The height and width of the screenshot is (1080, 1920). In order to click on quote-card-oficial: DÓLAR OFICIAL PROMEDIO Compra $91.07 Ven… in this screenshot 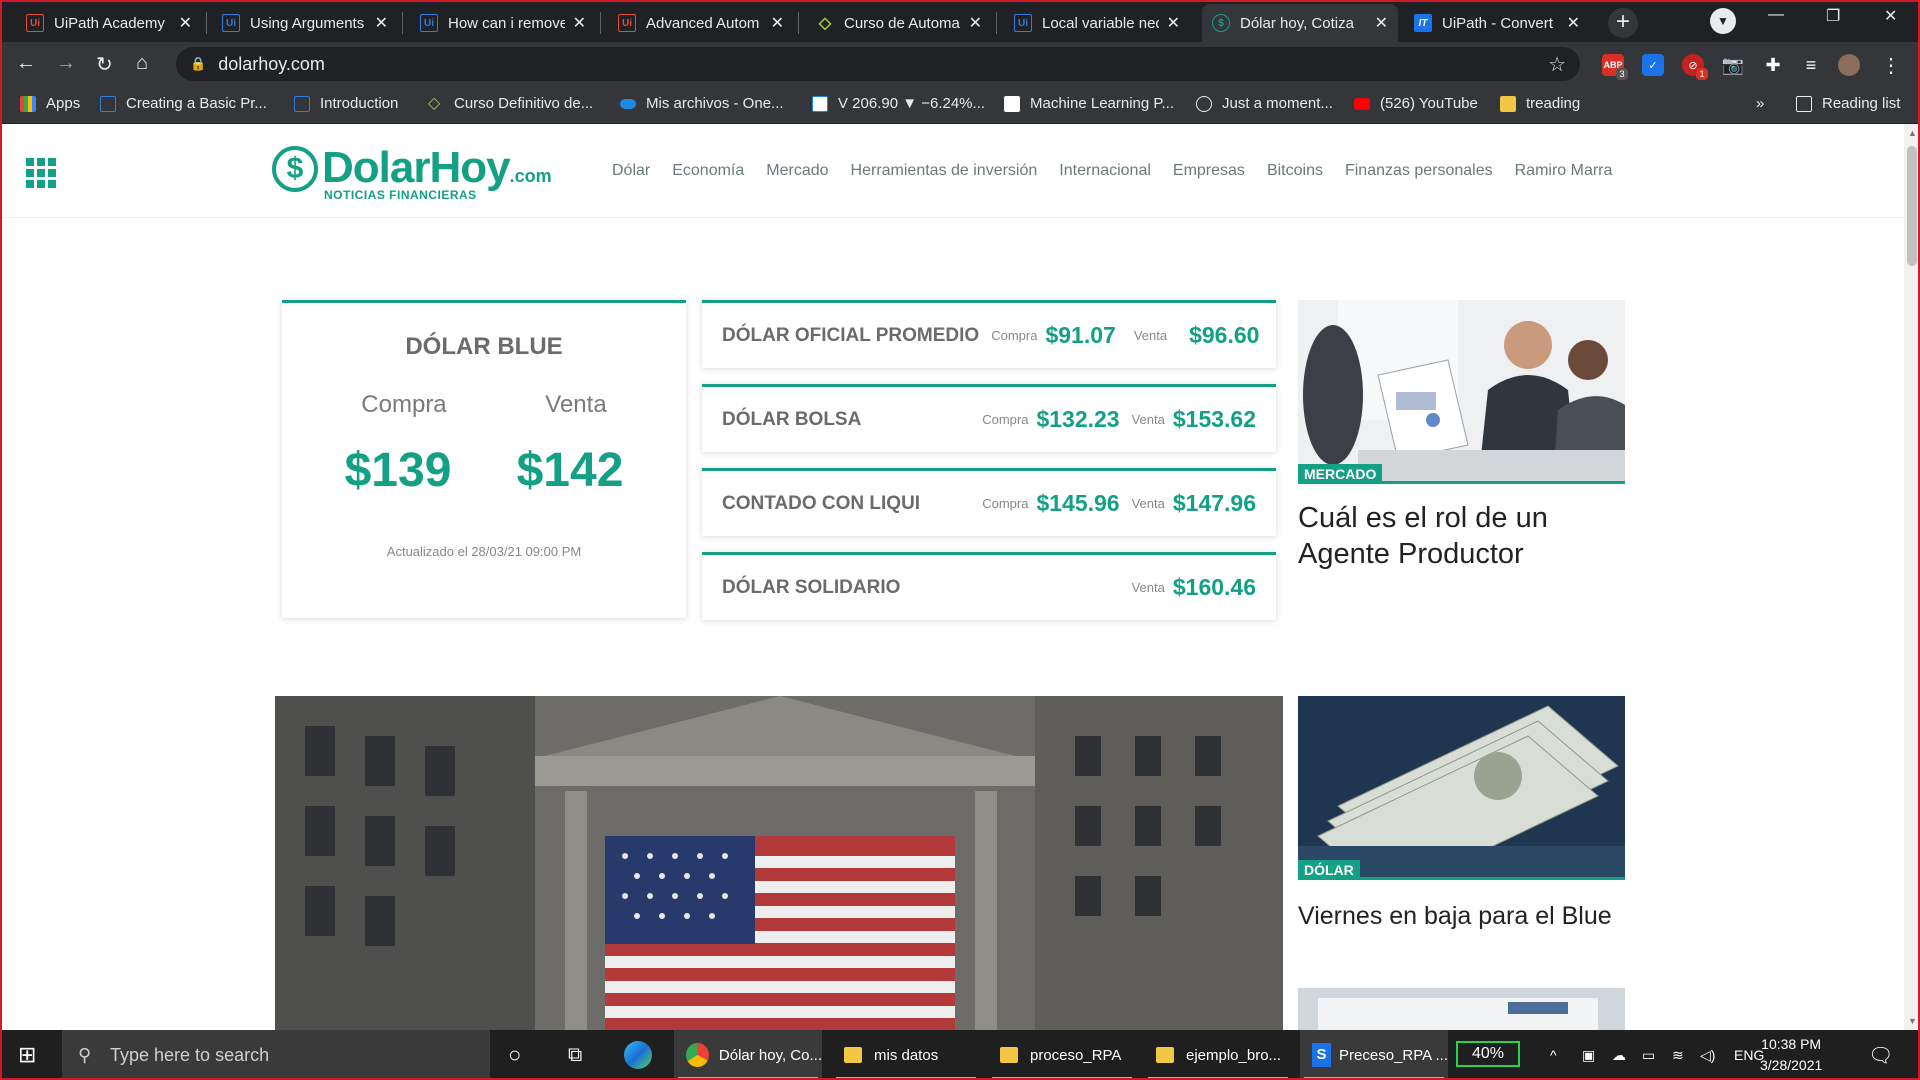, I will do `click(989, 334)`.